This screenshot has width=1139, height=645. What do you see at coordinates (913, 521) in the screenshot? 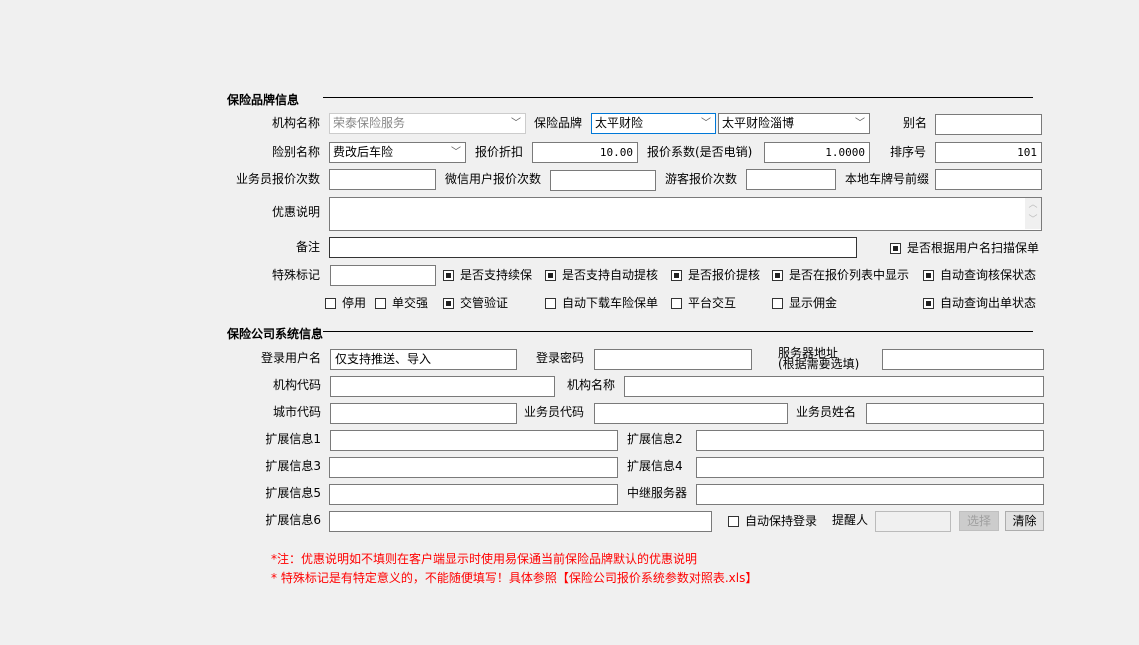
I see `reminder-input` at bounding box center [913, 521].